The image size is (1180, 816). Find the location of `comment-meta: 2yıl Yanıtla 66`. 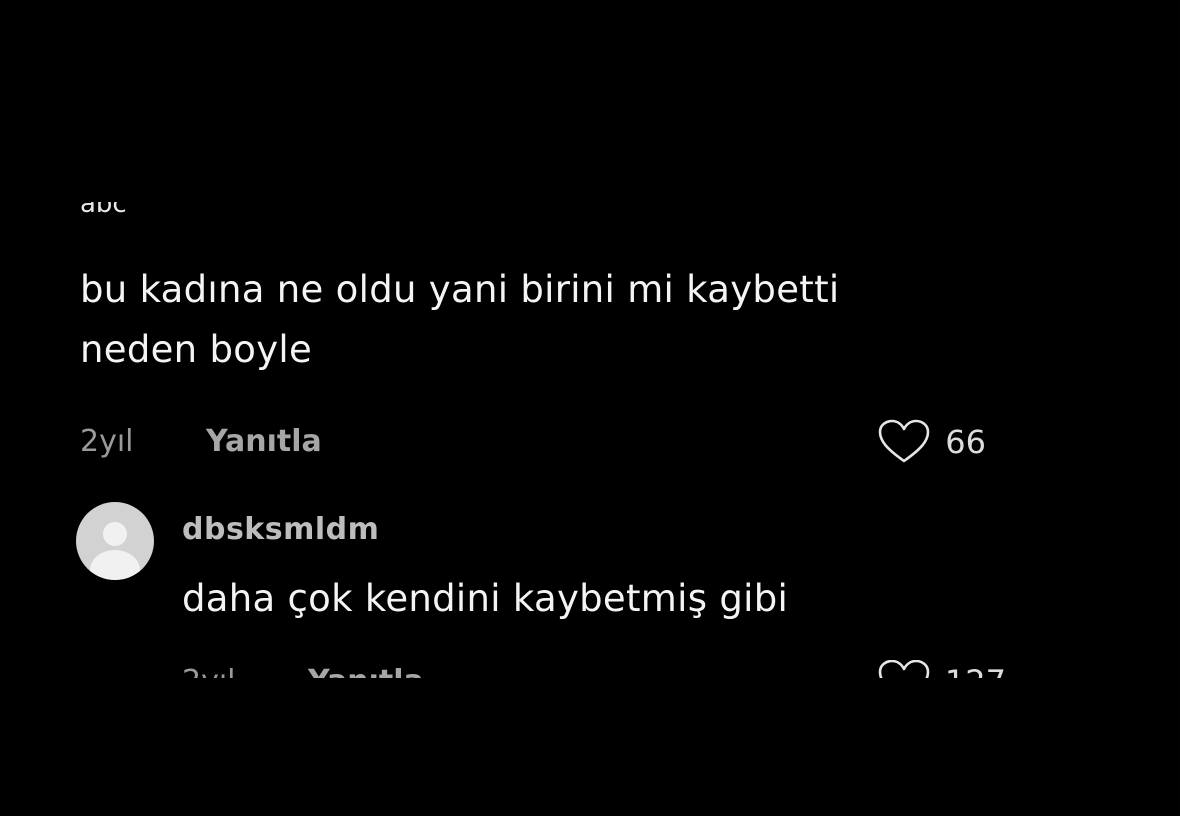

comment-meta: 2yıl Yanıtla 66 is located at coordinates (545, 442).